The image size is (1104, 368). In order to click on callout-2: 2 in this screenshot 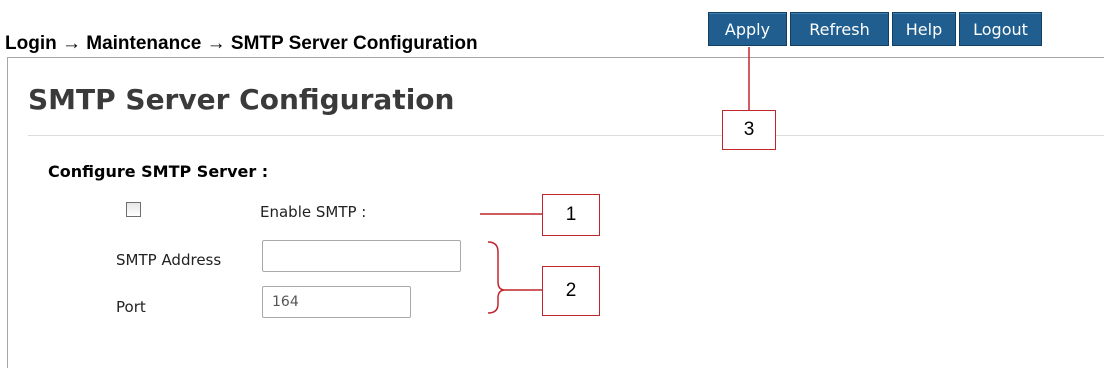, I will do `click(571, 291)`.